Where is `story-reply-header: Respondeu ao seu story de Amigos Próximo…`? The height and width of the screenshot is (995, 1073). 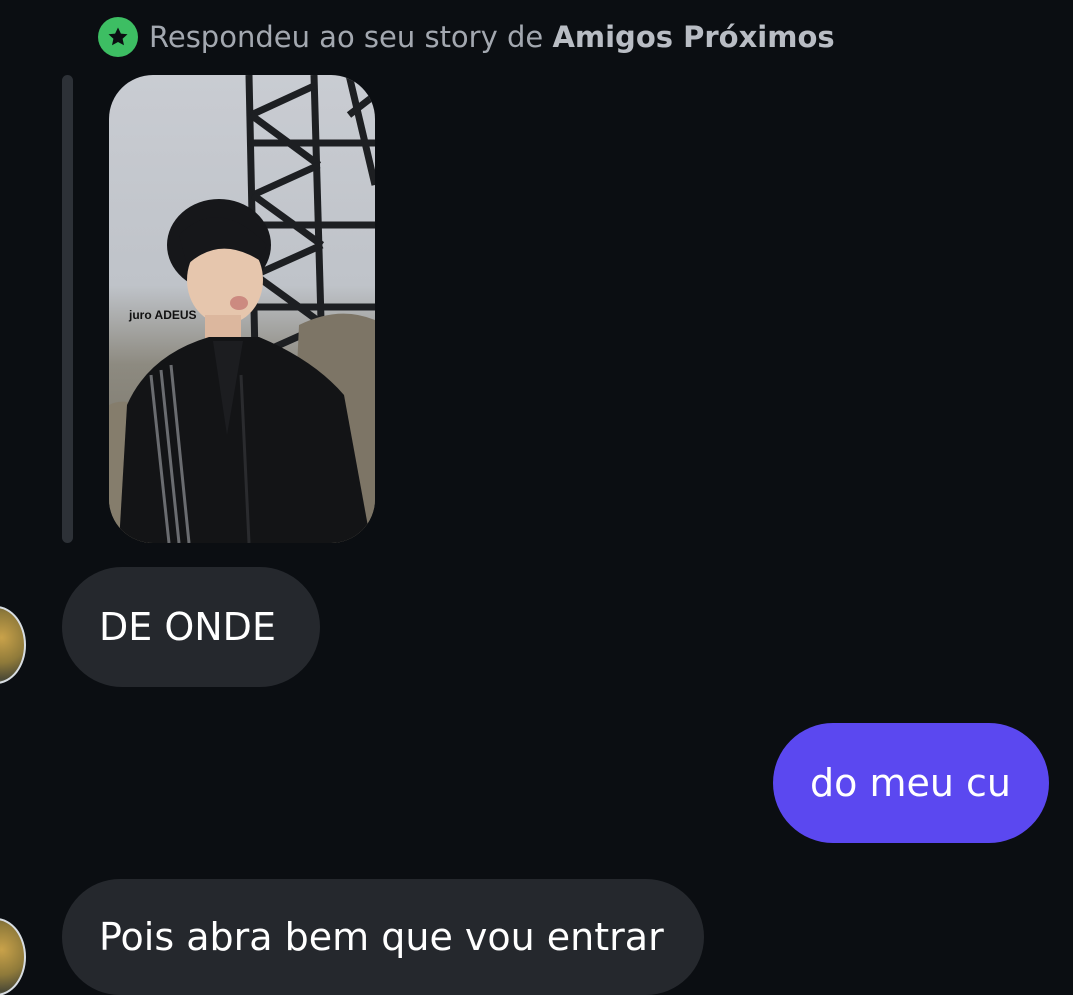 story-reply-header: Respondeu ao seu story de Amigos Próximo… is located at coordinates (466, 37).